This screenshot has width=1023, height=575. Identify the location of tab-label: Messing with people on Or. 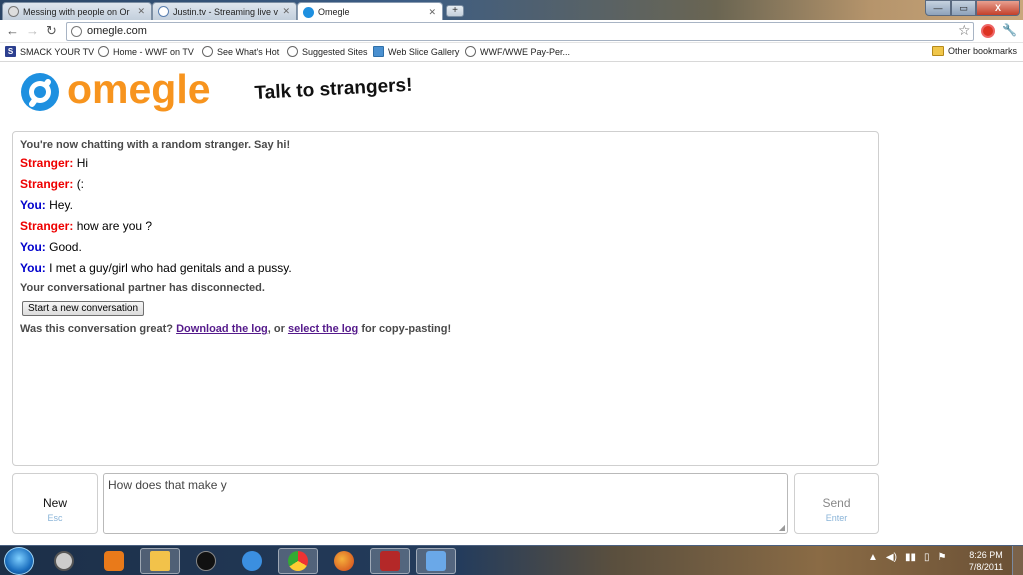
(76, 11).